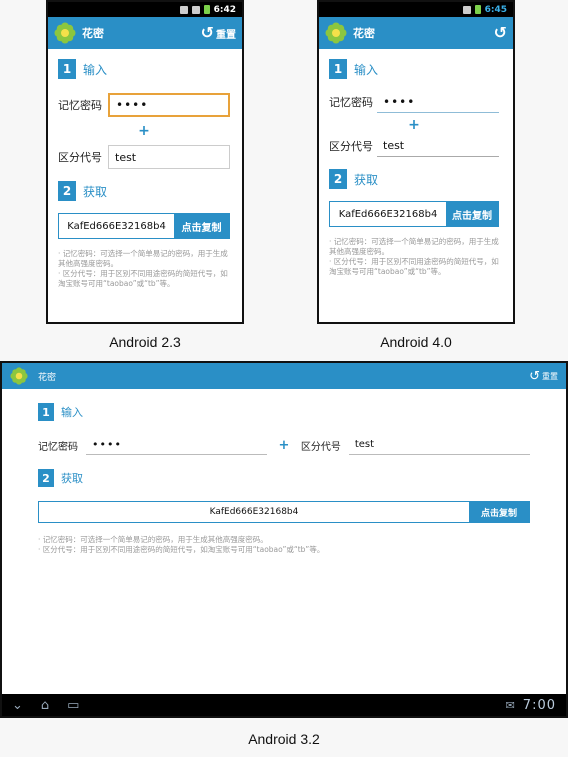 This screenshot has height=757, width=568. Describe the element at coordinates (17, 705) in the screenshot. I see `nav-back-icon: ⌄` at that location.